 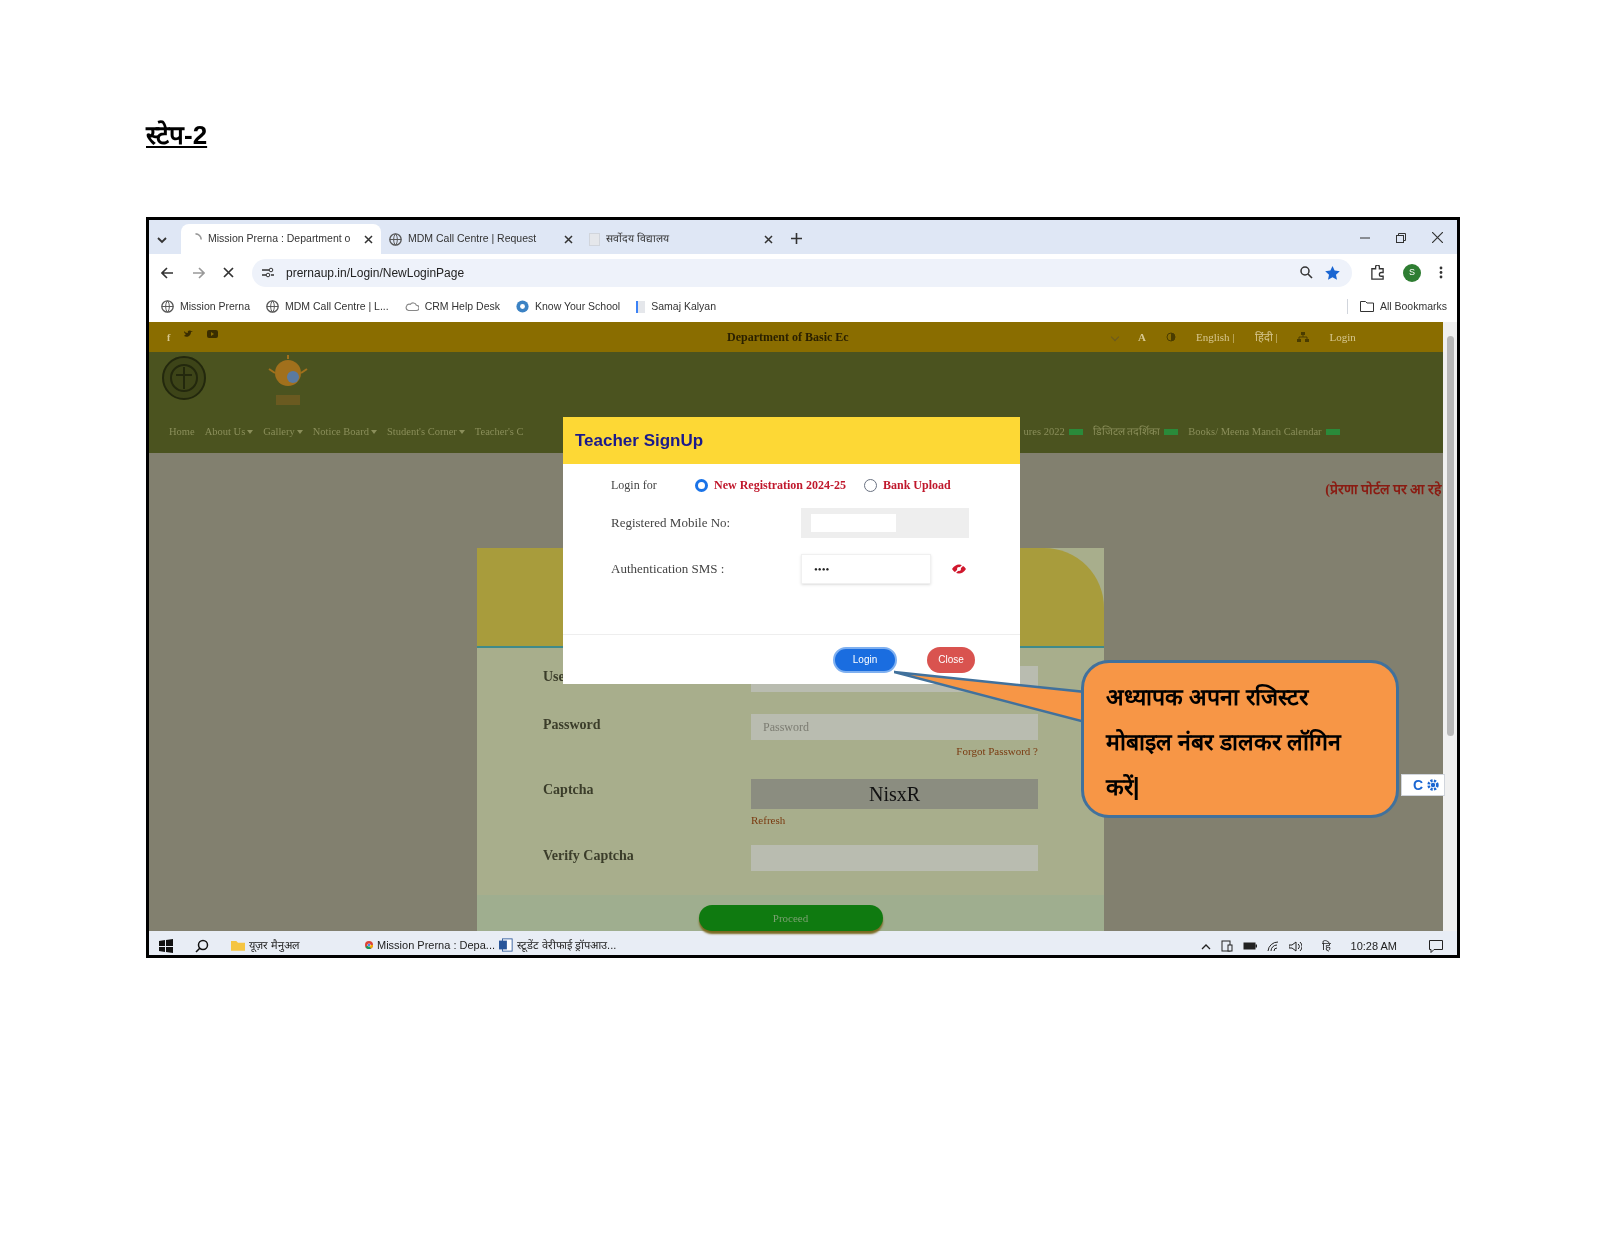 I want to click on search-icon, so click(x=202, y=946).